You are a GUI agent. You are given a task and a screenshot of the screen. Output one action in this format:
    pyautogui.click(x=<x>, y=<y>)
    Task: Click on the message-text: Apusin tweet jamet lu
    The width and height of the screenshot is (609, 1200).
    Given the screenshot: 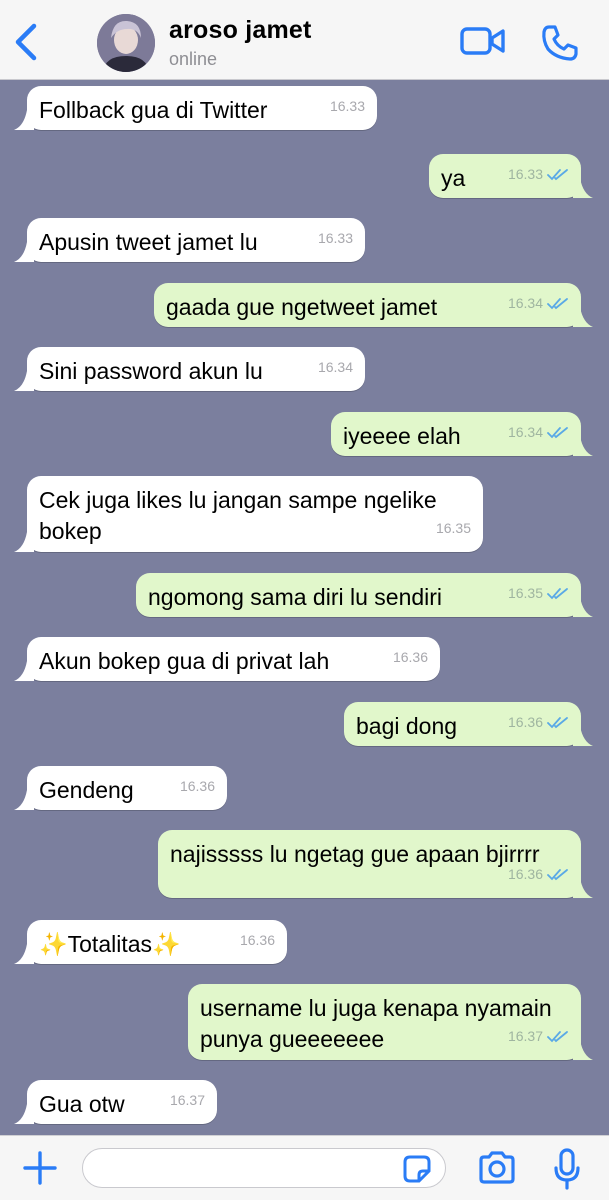 What is the action you would take?
    pyautogui.click(x=148, y=242)
    